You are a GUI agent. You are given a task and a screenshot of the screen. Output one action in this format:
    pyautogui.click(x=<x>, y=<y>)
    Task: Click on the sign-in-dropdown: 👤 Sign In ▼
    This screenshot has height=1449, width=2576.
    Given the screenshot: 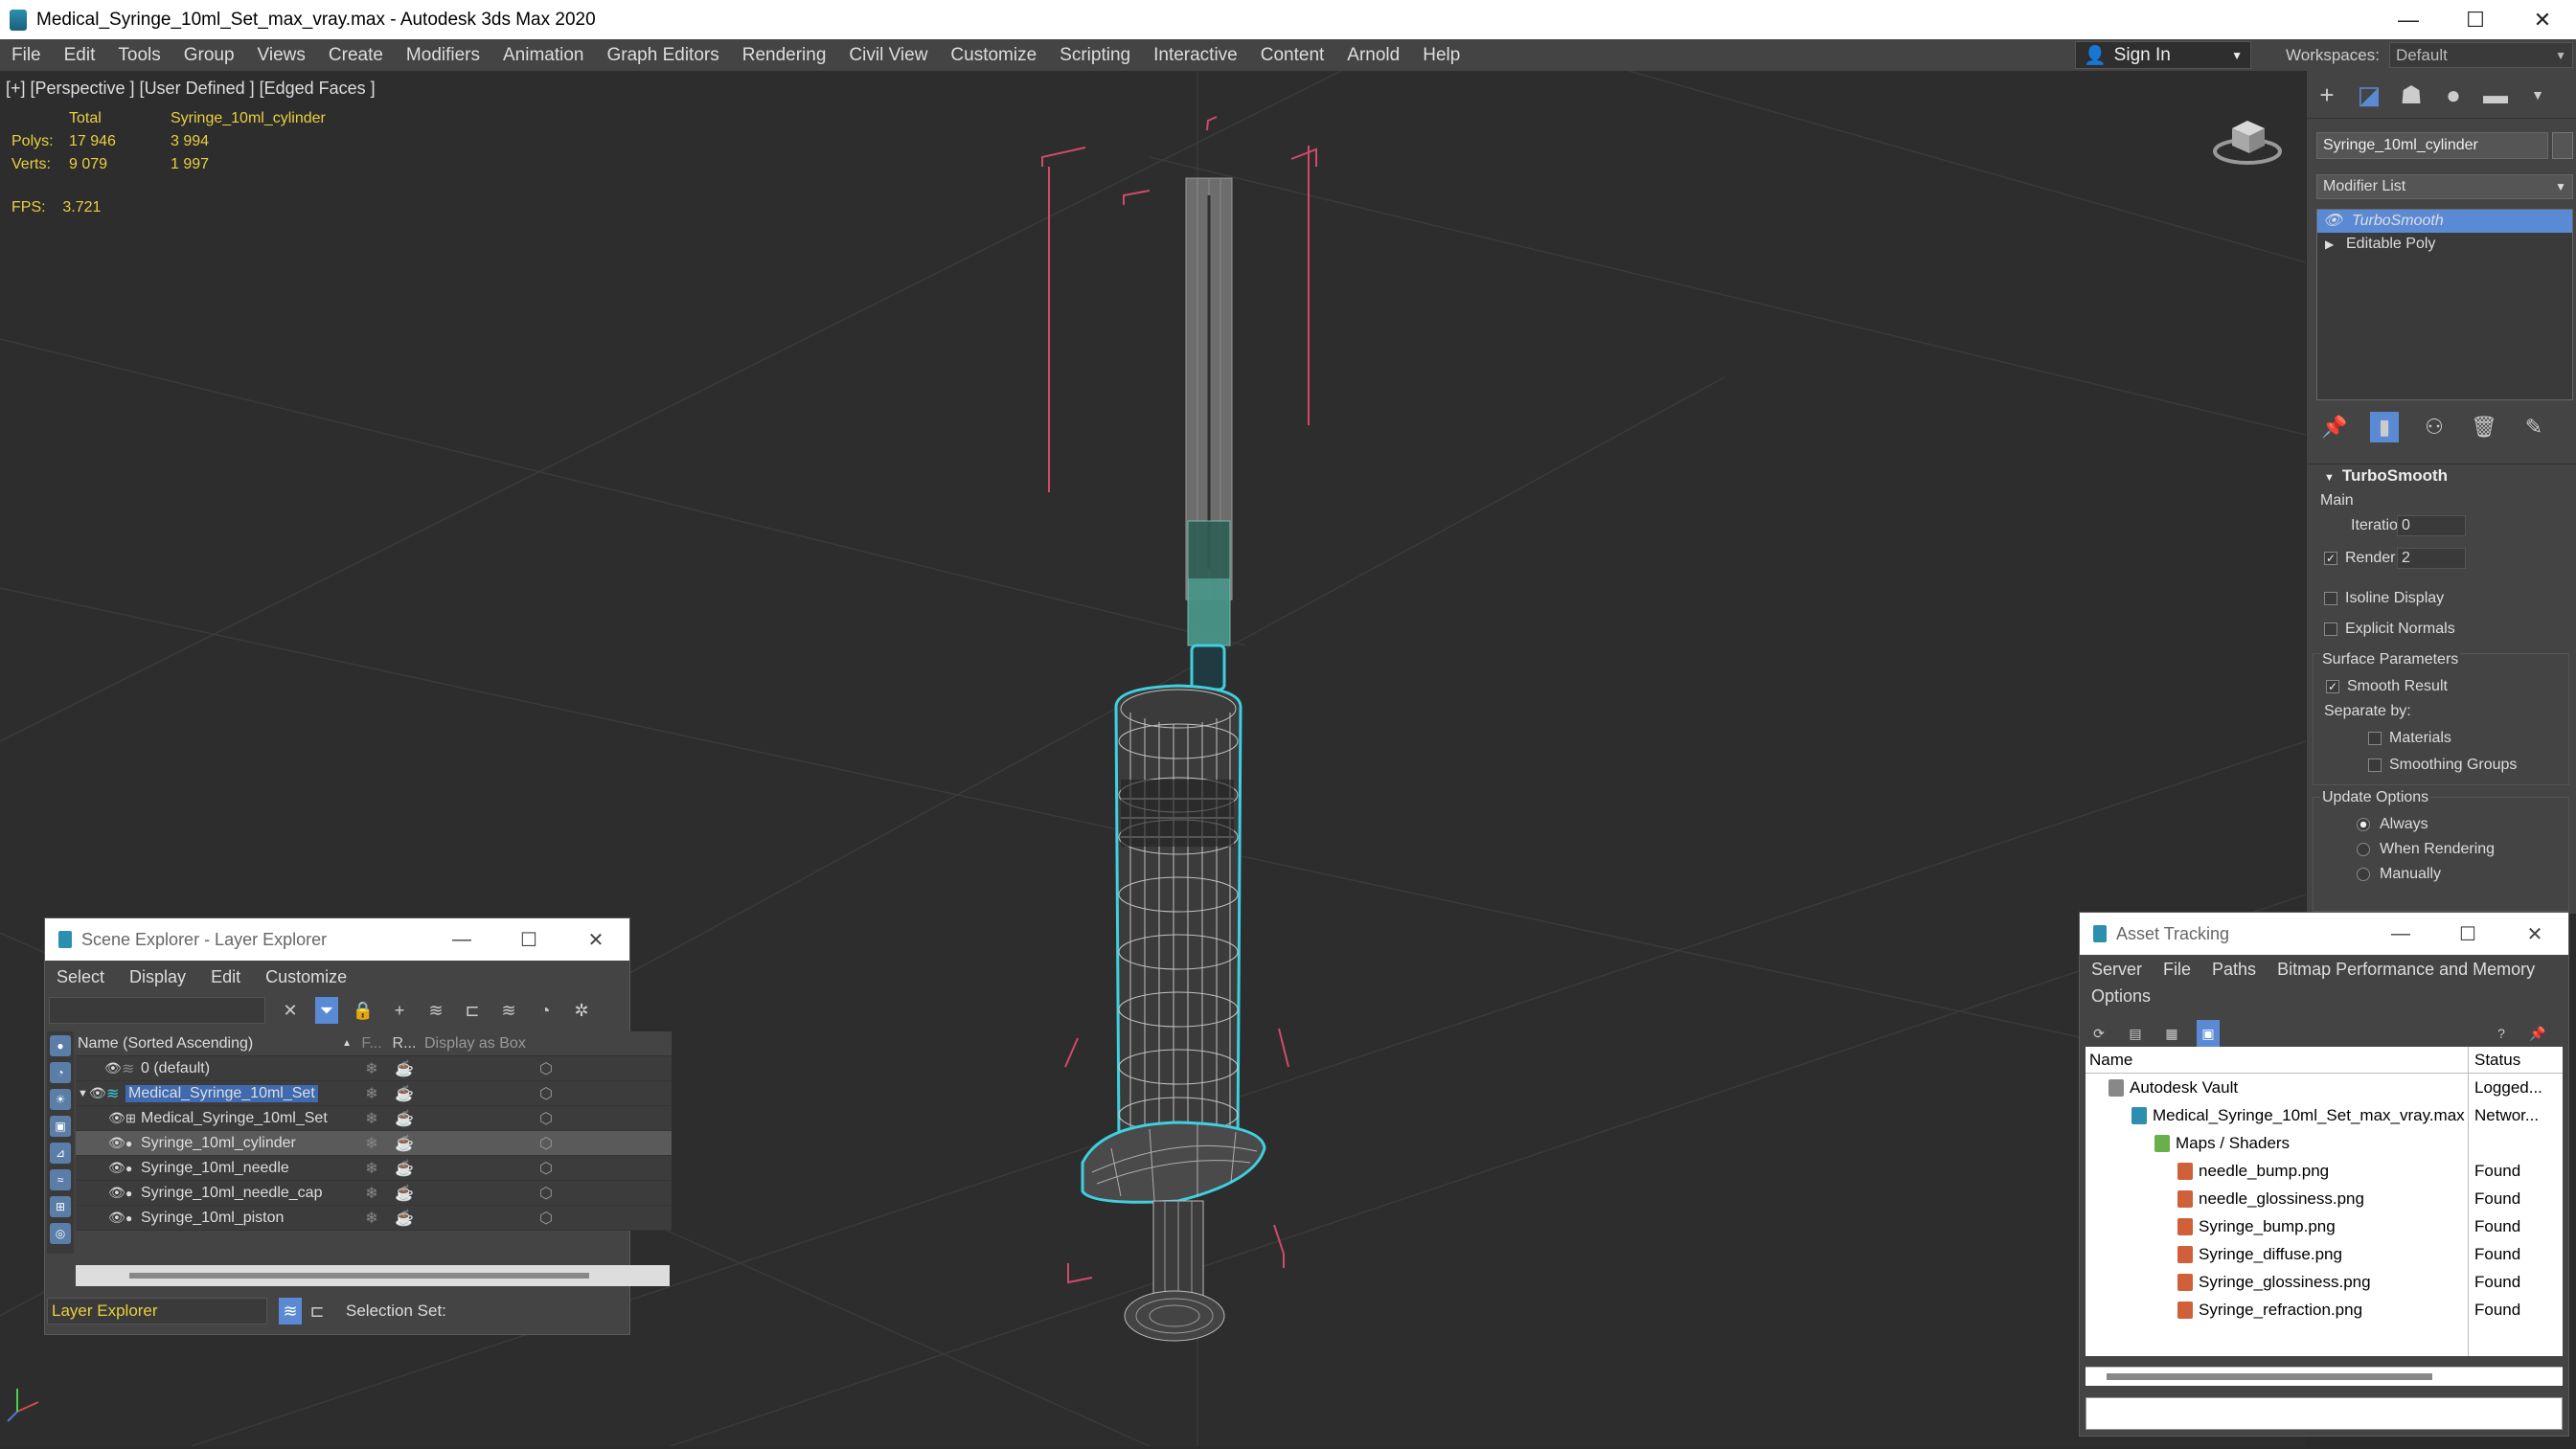 What is the action you would take?
    pyautogui.click(x=2163, y=55)
    